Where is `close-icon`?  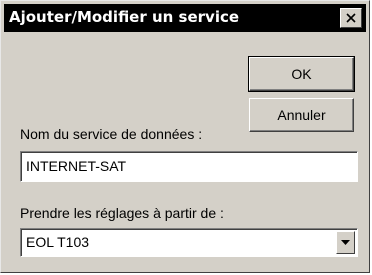
close-icon is located at coordinates (351, 18).